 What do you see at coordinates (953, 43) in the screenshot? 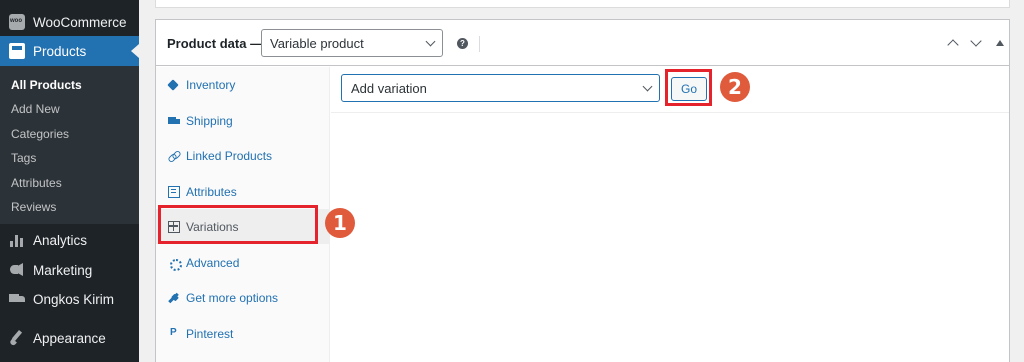
I see `move-up-icon` at bounding box center [953, 43].